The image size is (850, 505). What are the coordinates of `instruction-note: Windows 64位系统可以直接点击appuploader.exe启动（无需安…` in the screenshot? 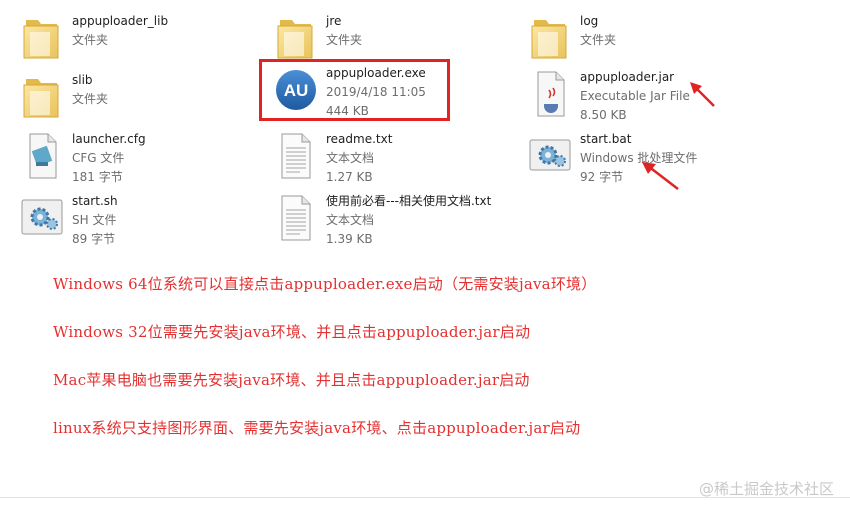 It's located at (325, 284).